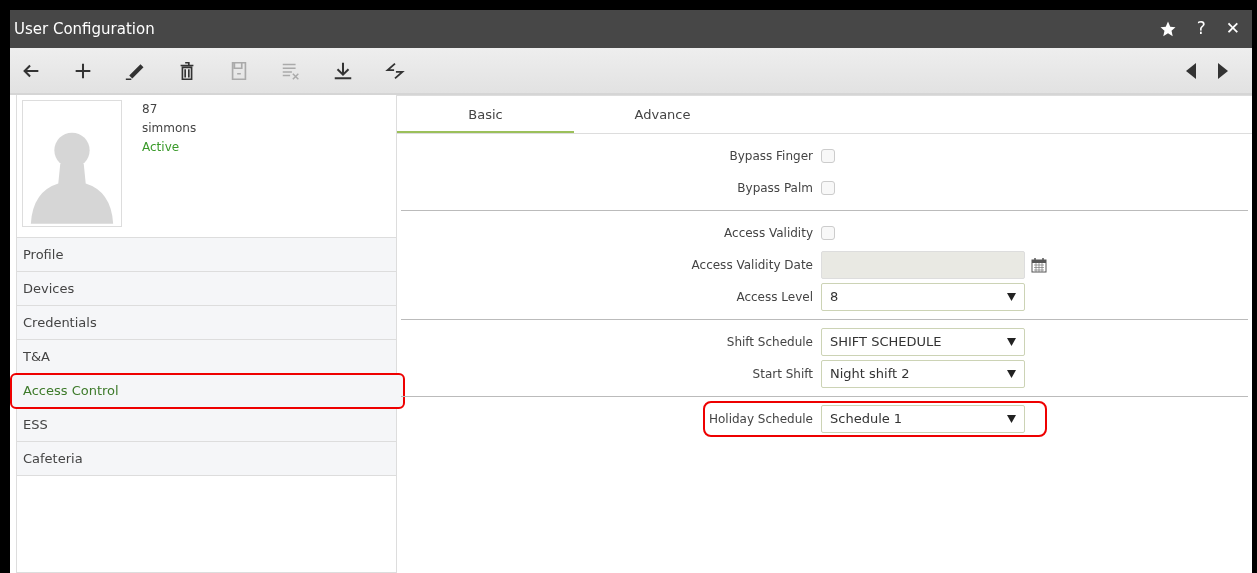 The height and width of the screenshot is (573, 1257). Describe the element at coordinates (1201, 29) in the screenshot. I see `help-button: ?` at that location.